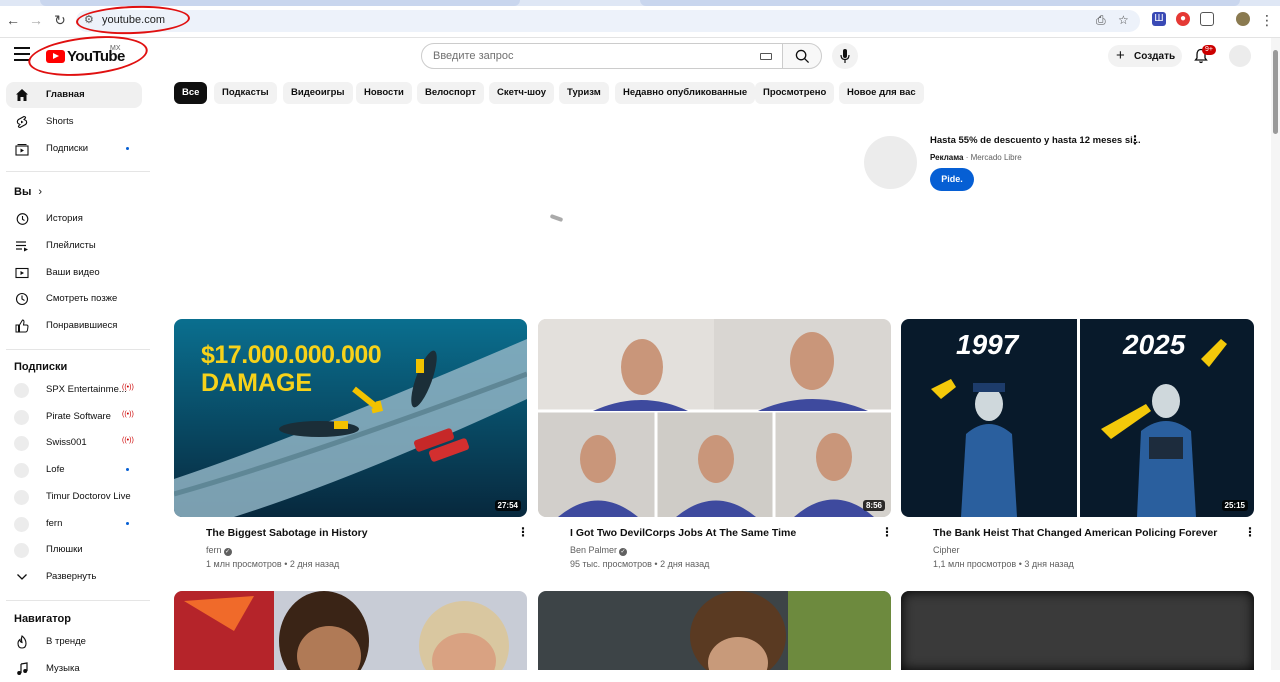  I want to click on chip-recently-uploaded: Недавно опубликованные, so click(685, 93).